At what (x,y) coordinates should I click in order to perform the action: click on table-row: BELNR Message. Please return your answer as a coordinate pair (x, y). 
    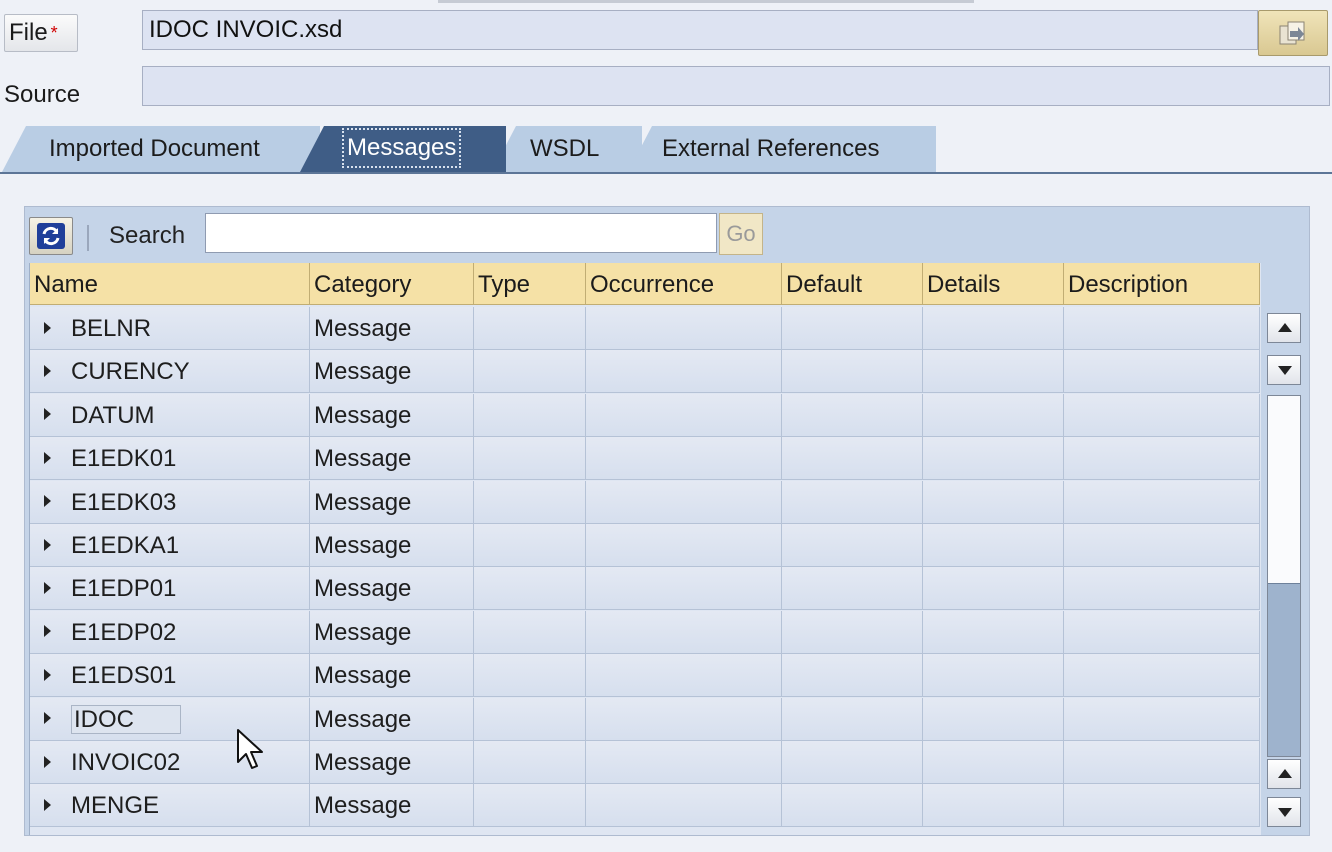
    Looking at the image, I should click on (645, 328).